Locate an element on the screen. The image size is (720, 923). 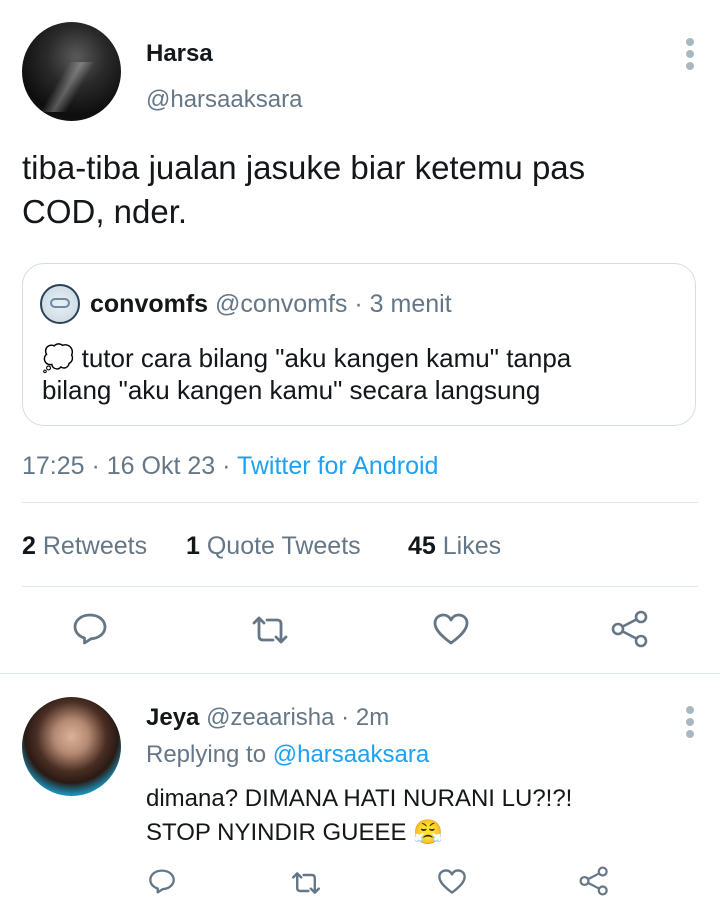
quoted-header: convomfs @convomfs · 3 menit is located at coordinates (271, 304).